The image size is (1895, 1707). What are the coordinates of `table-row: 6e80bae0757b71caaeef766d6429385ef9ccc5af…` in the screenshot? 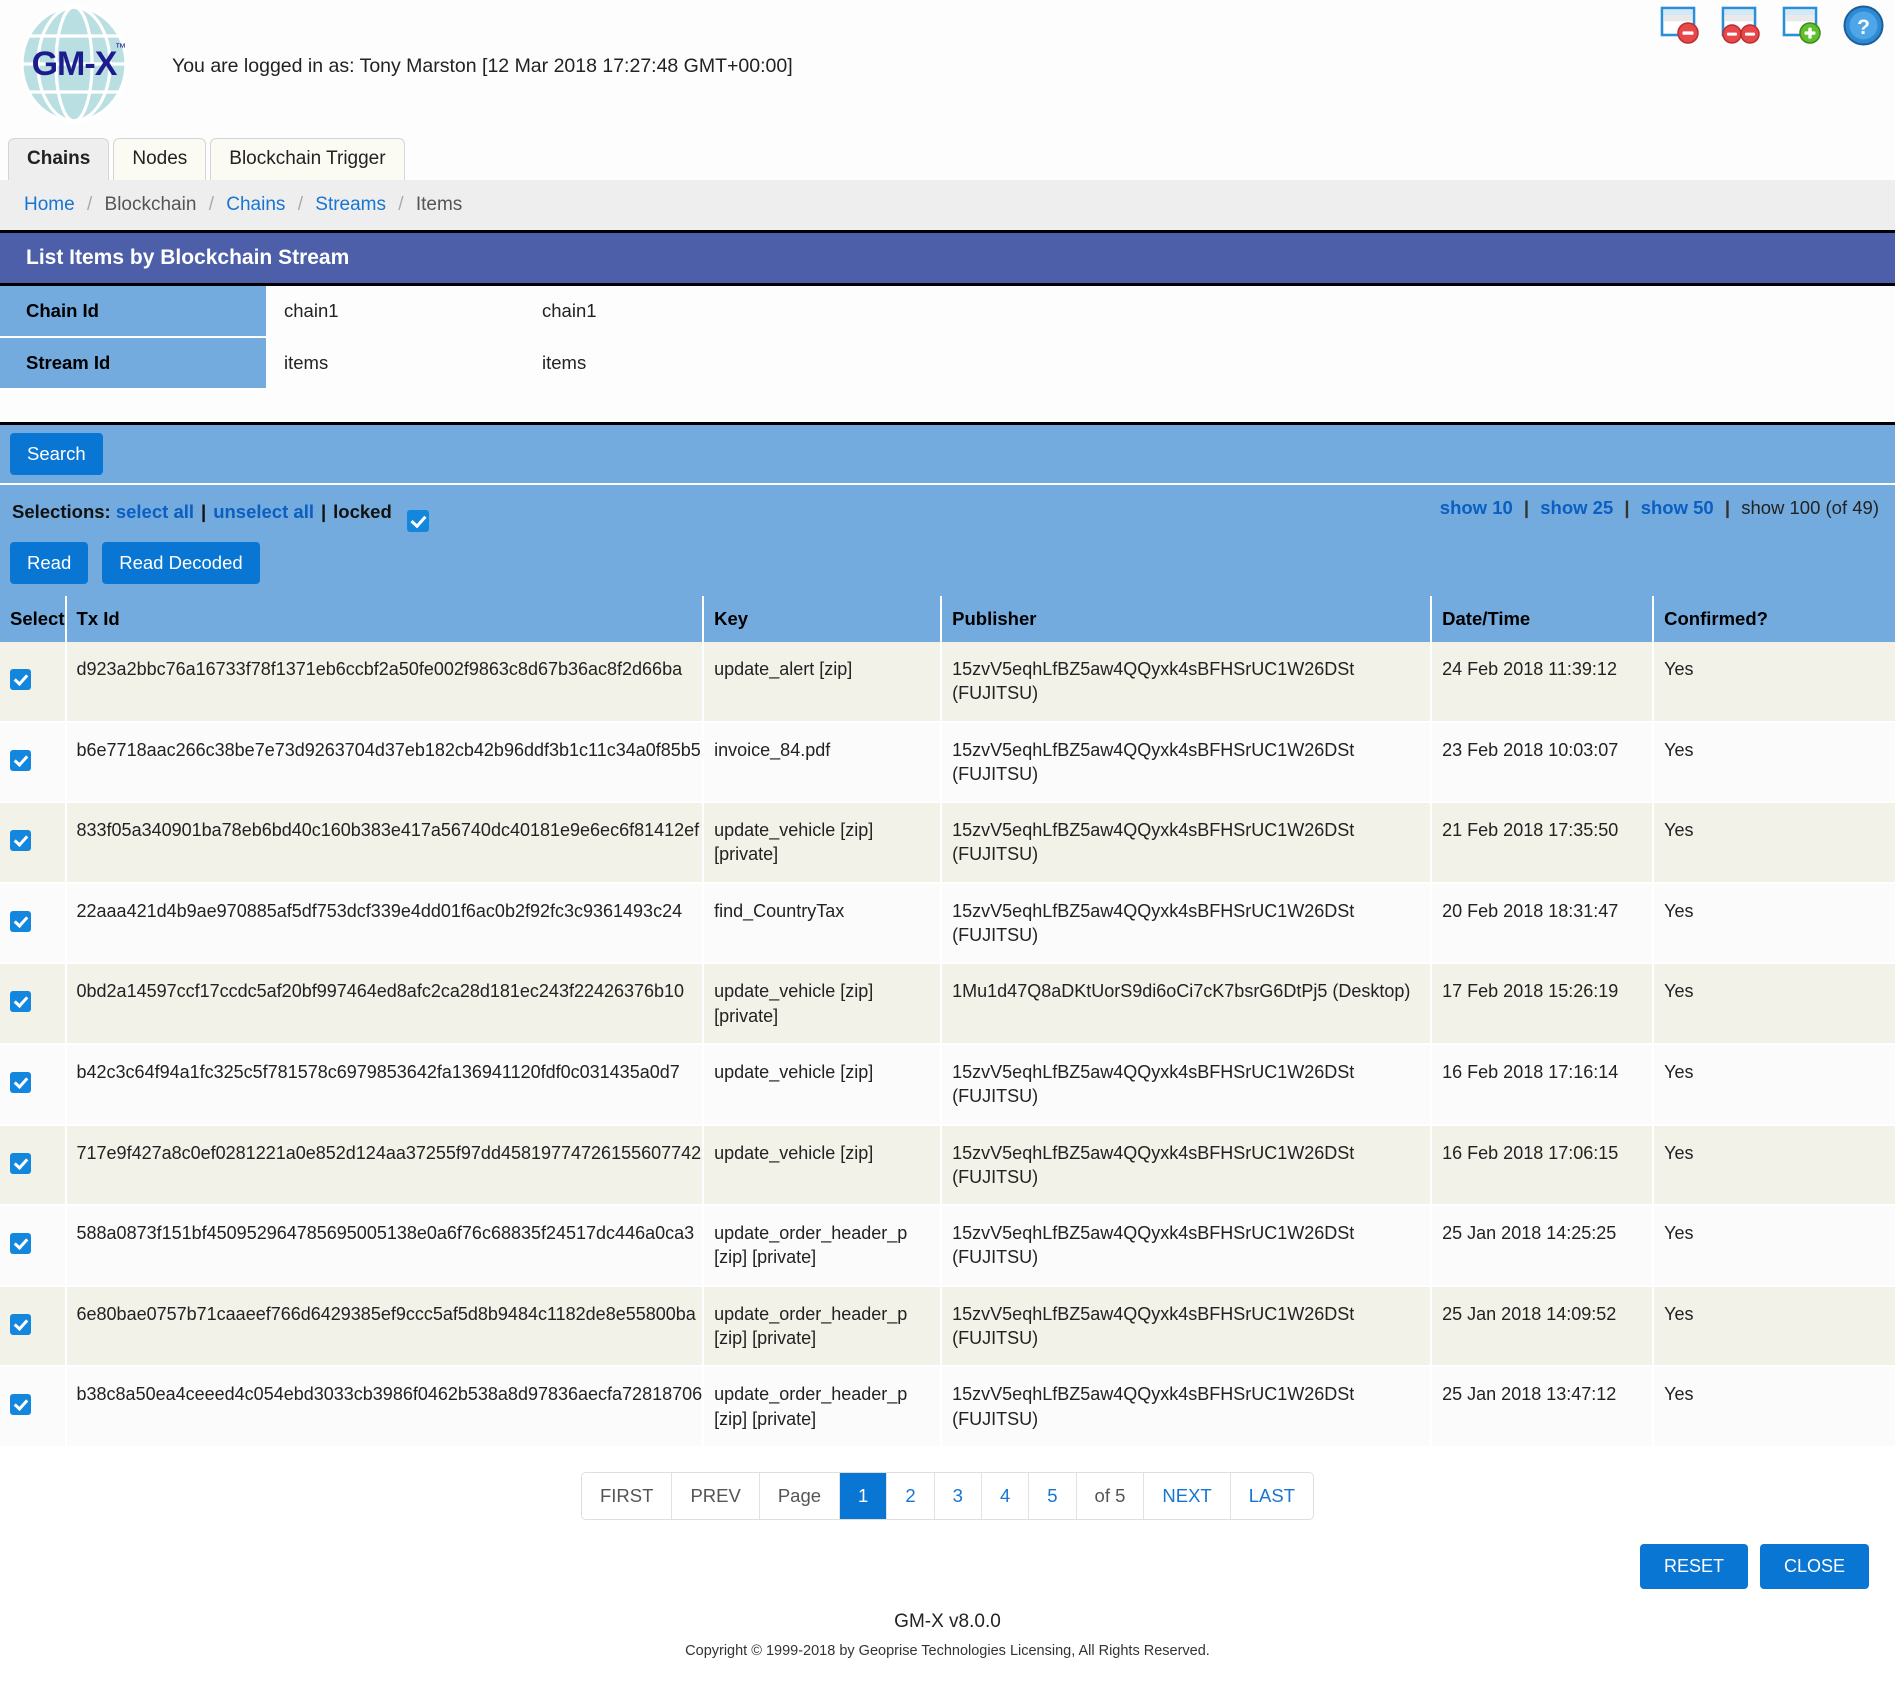 It's located at (947, 1326).